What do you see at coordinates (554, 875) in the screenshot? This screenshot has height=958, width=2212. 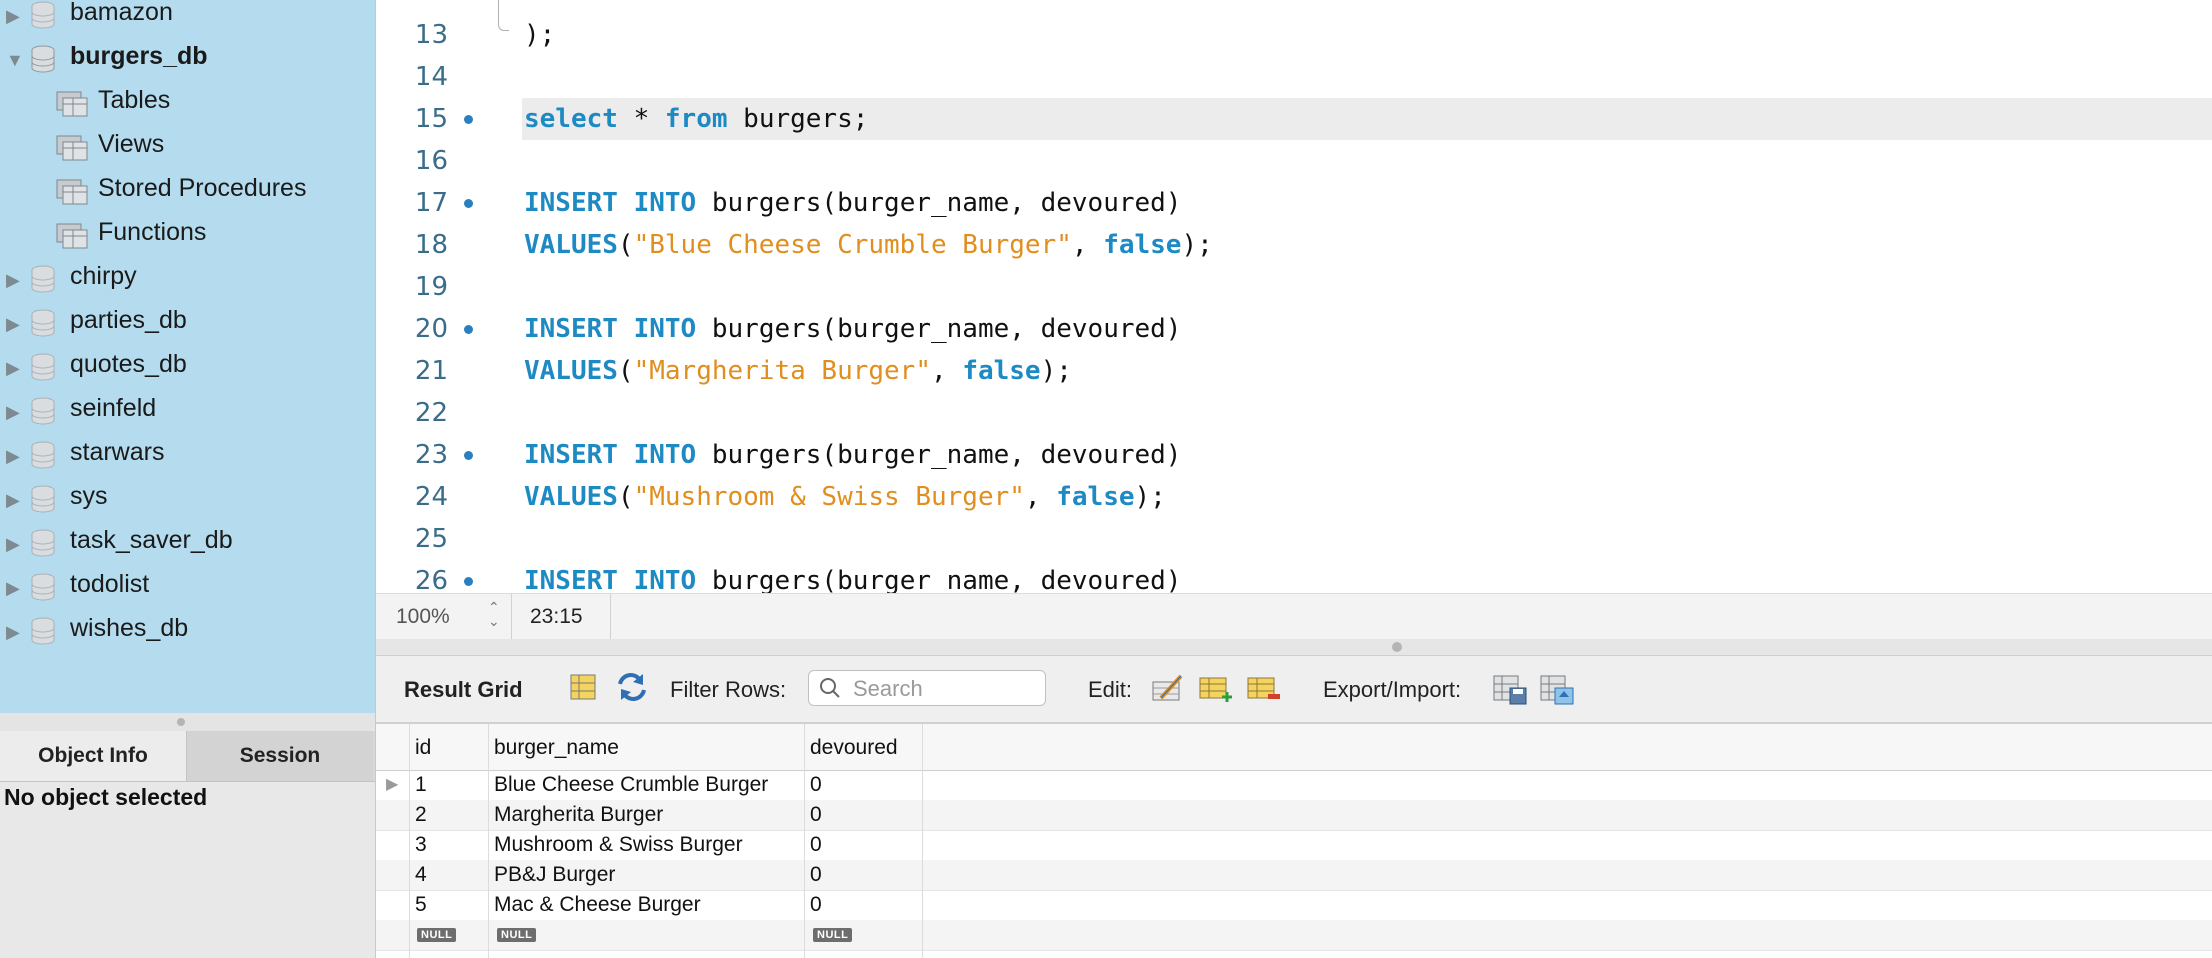 I see `cell-burger-name: PB&J Burger` at bounding box center [554, 875].